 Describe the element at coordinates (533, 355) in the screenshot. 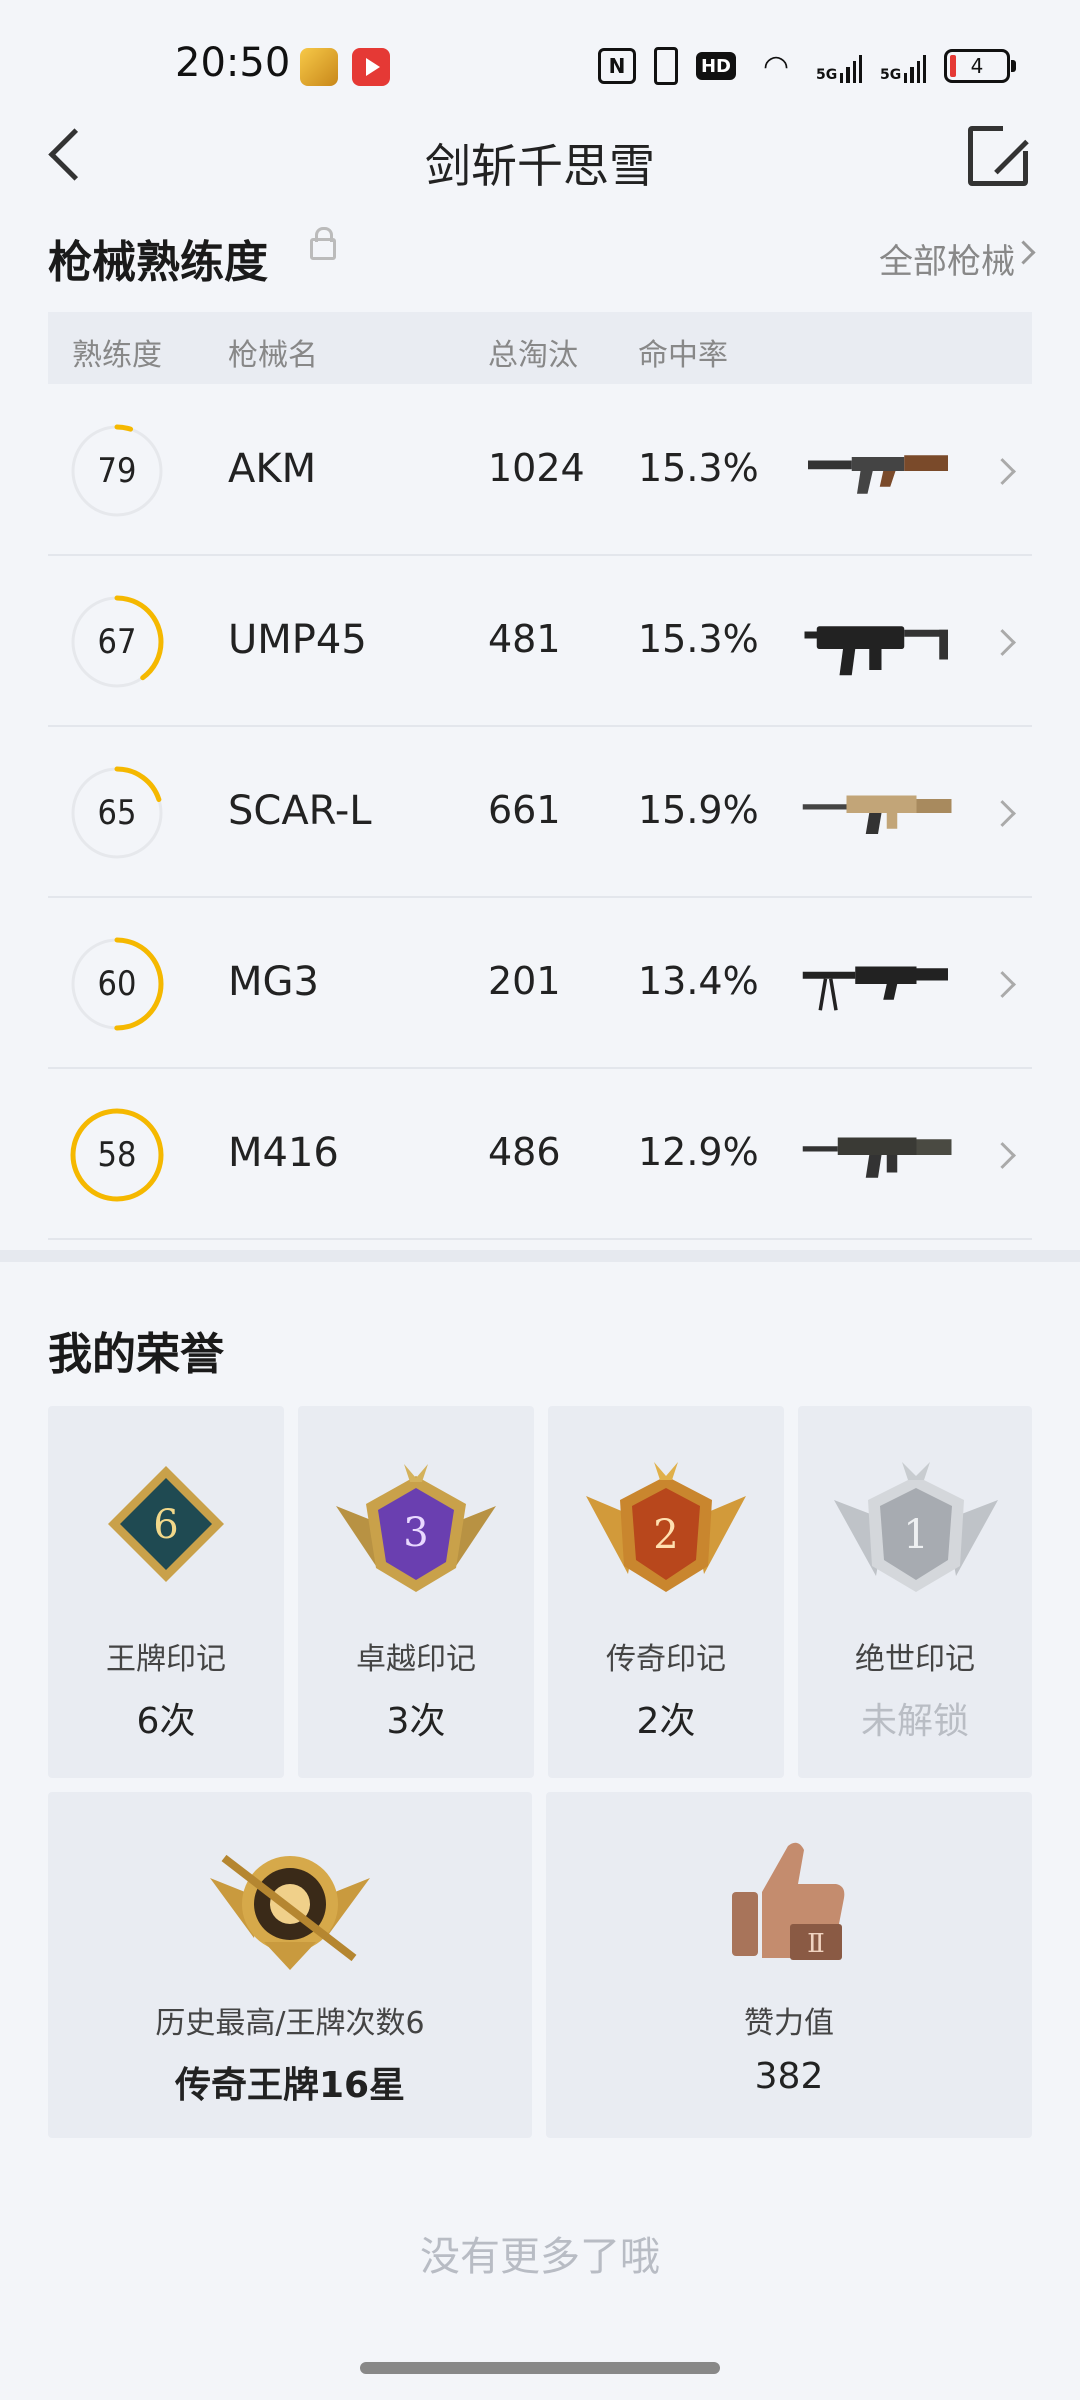

I see `column-total-kills: 总淘汰` at that location.